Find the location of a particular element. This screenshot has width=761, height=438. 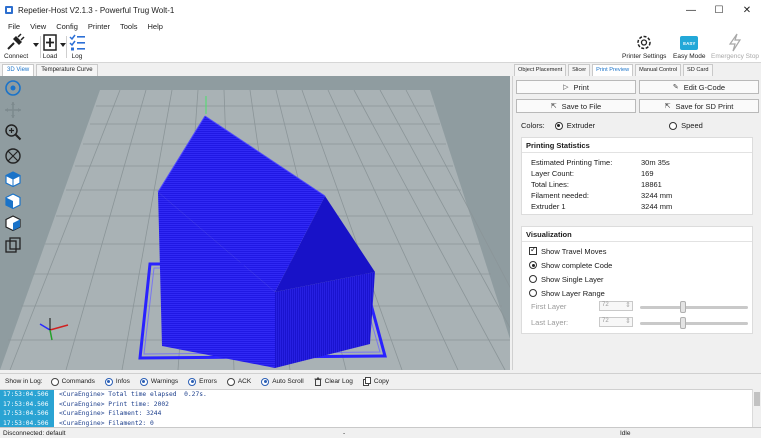

last-layer-row: Last Layer: 72 is located at coordinates (582, 322).